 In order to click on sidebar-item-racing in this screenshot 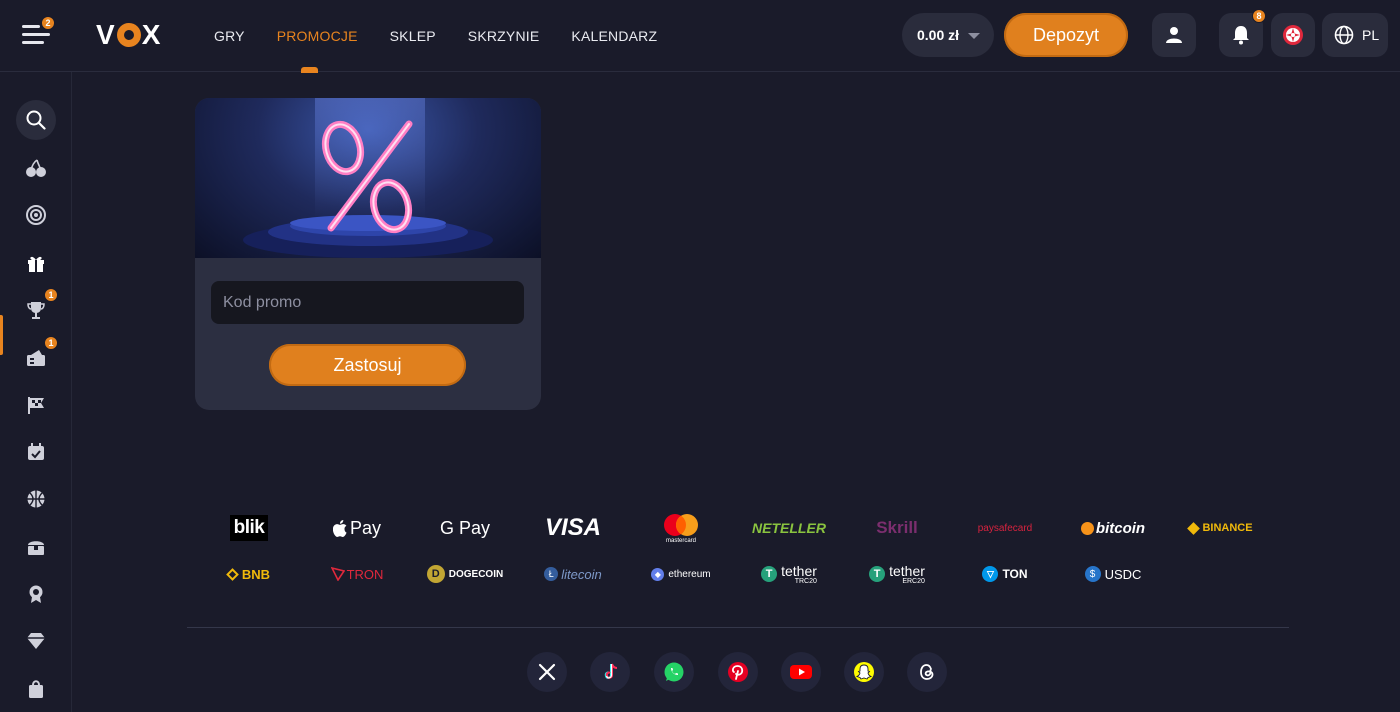, I will do `click(36, 405)`.